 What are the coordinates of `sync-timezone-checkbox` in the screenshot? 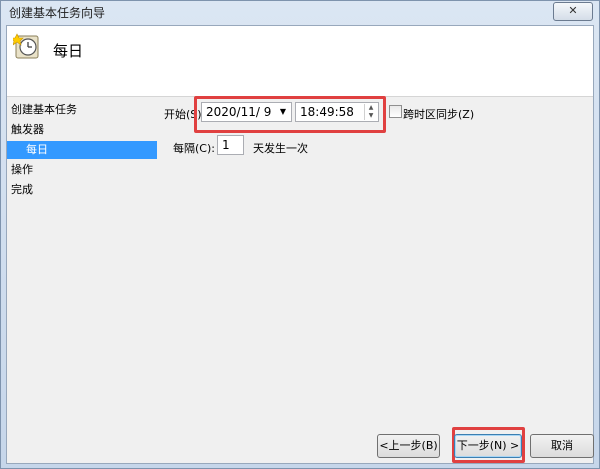 It's located at (395, 111).